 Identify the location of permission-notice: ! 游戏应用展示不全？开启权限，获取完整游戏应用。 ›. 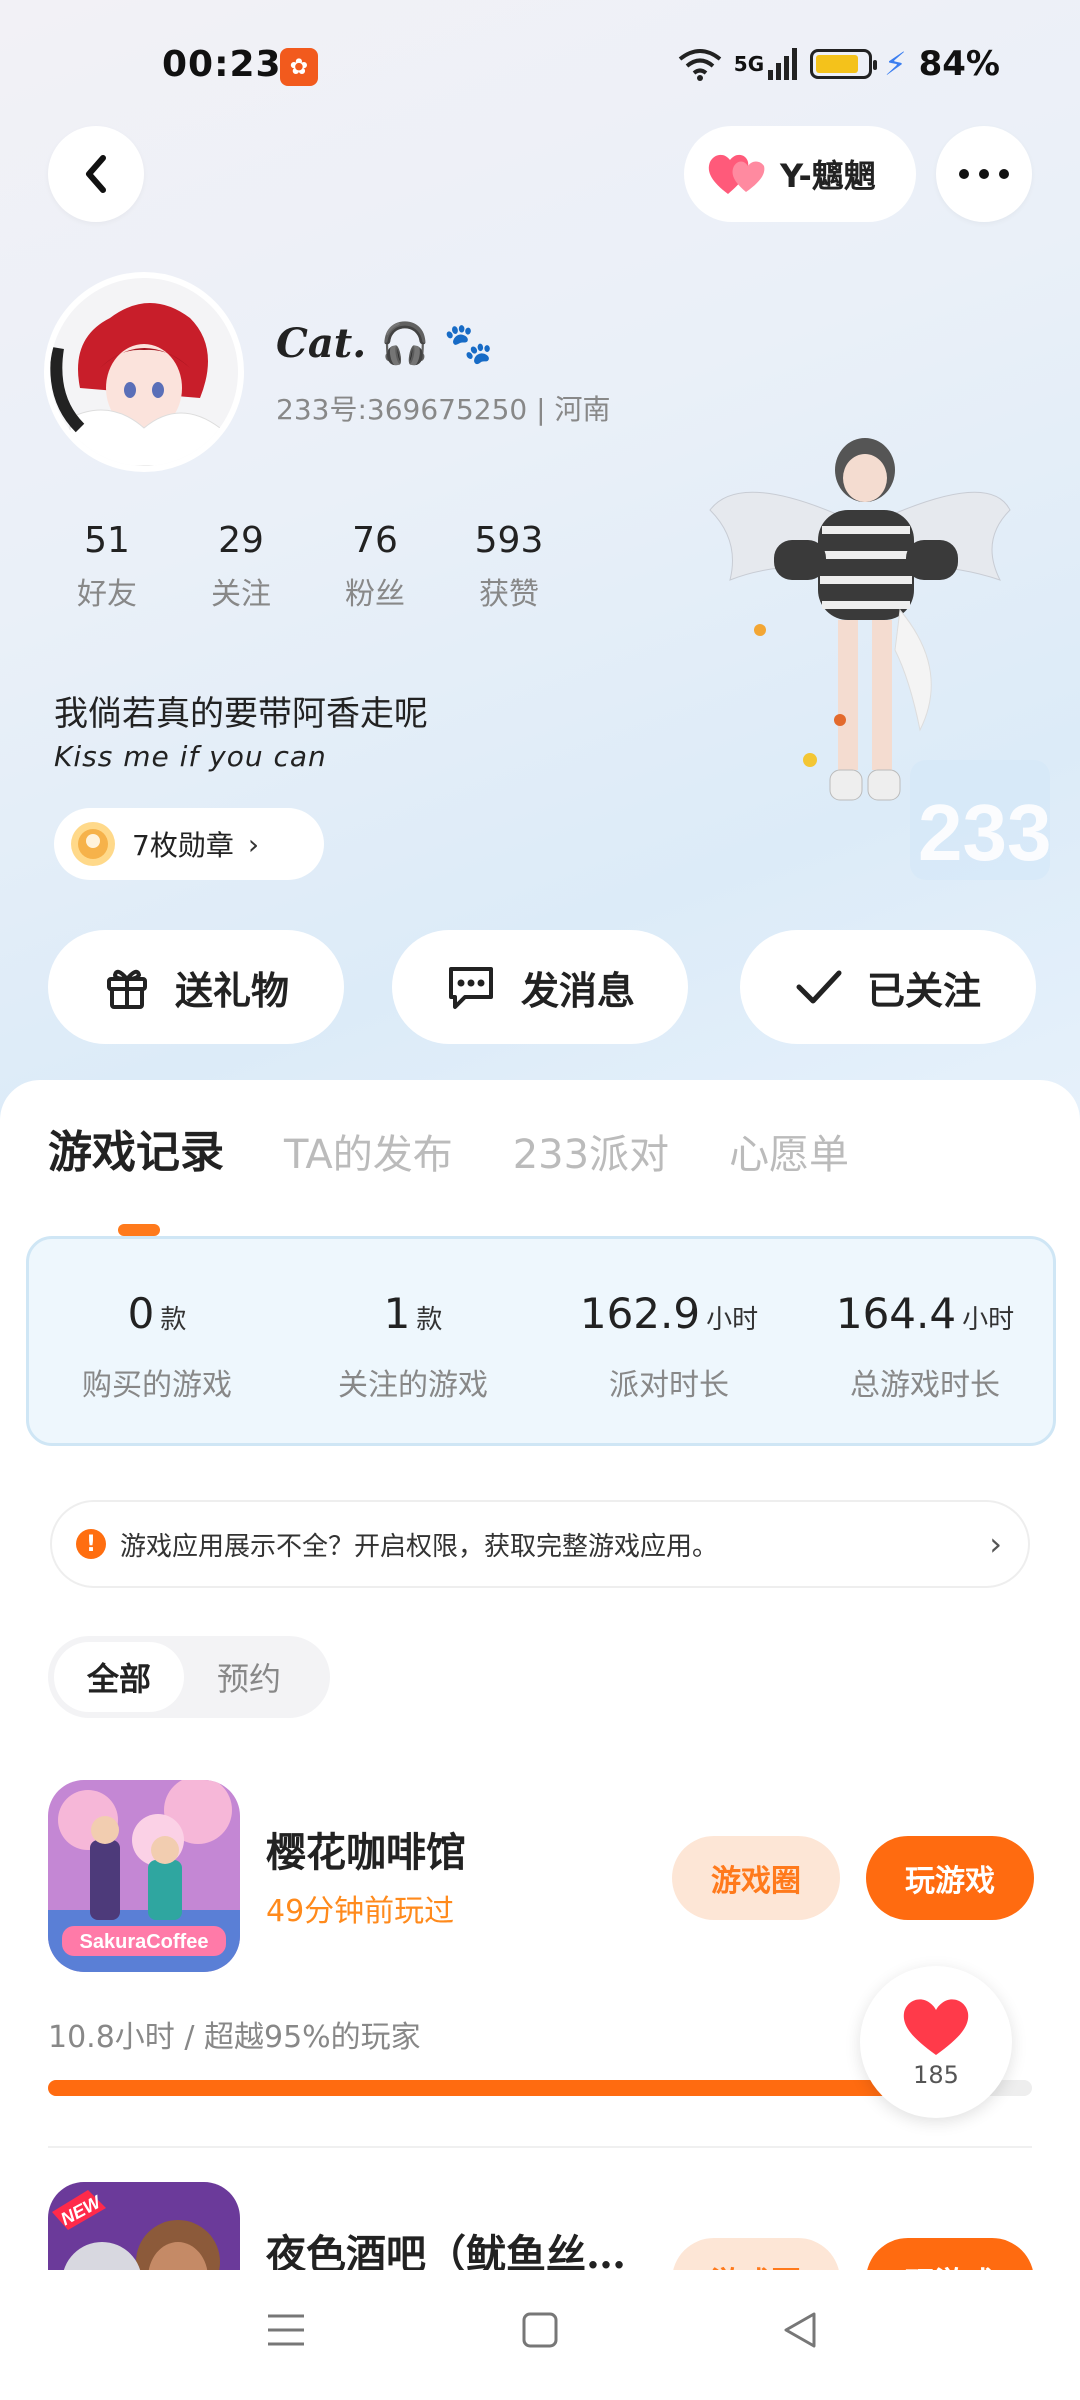
(540, 1544).